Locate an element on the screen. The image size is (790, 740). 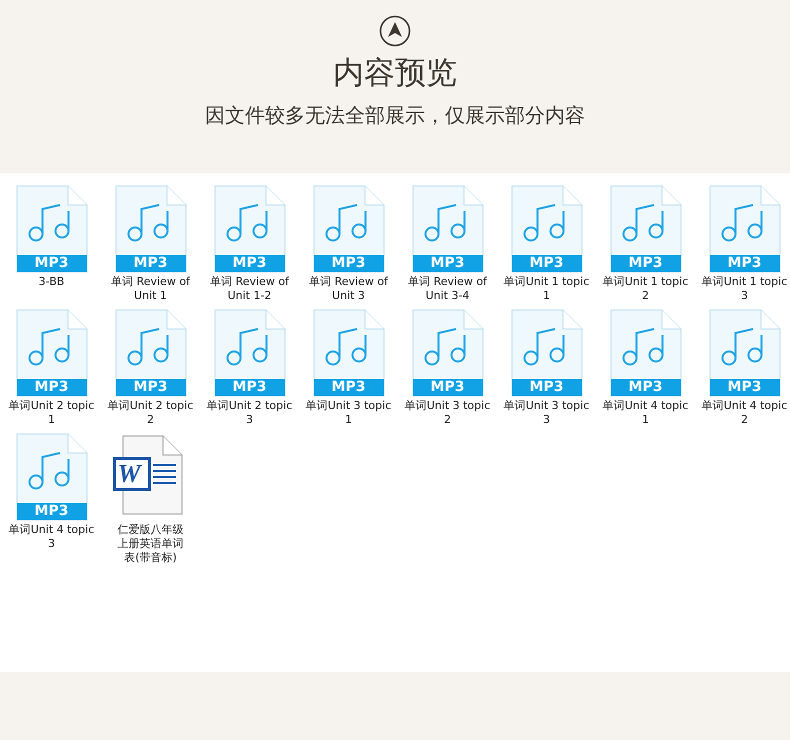
file-name: 3-BB is located at coordinates (52, 282).